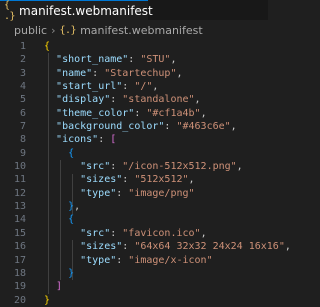 The image size is (320, 307). What do you see at coordinates (98, 193) in the screenshot?
I see `code-token-key: "type"` at bounding box center [98, 193].